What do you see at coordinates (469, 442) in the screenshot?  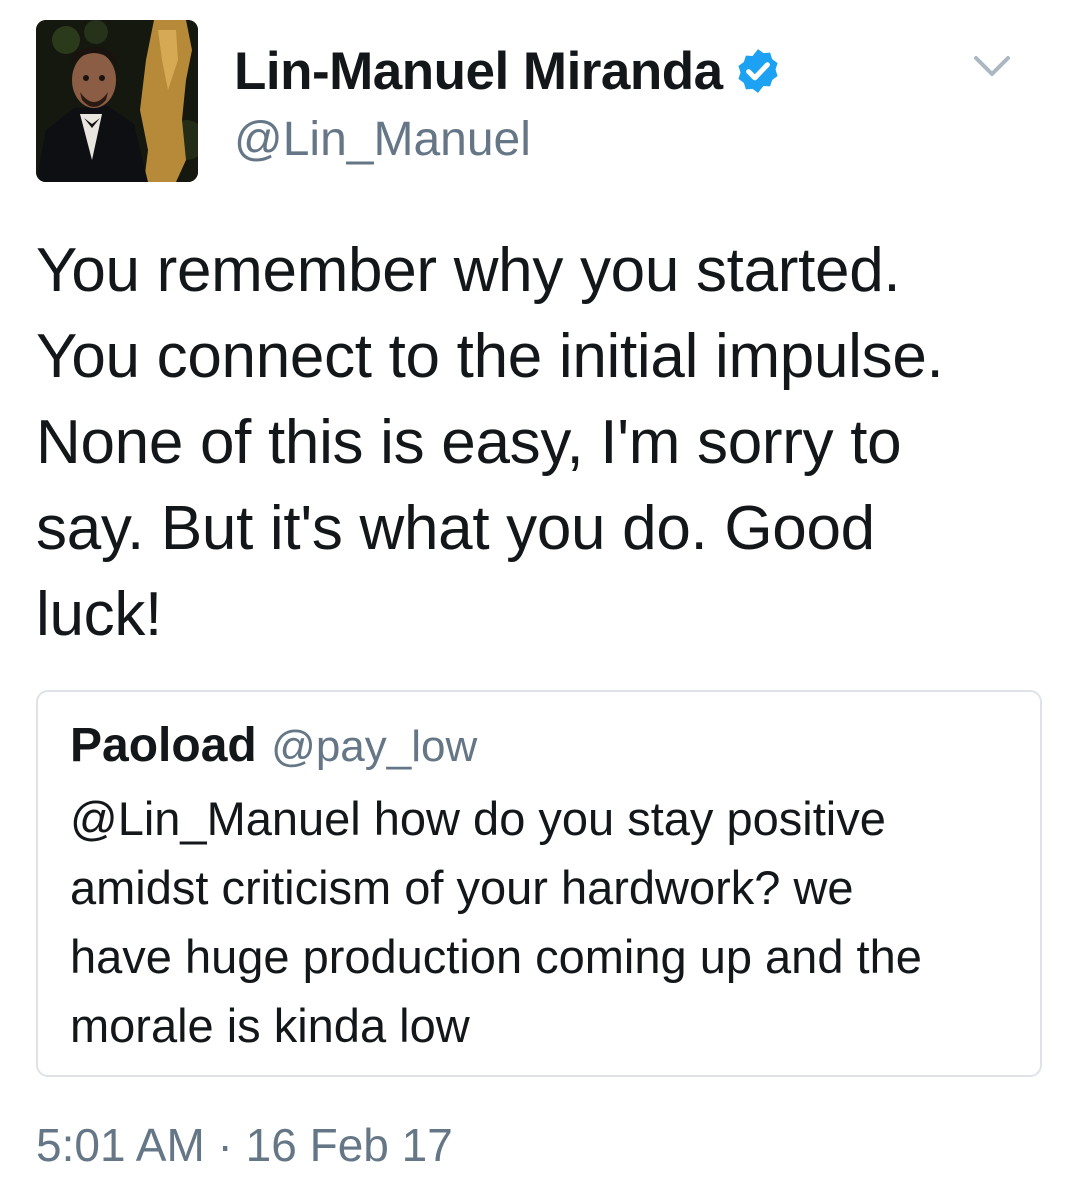 I see `tweet-text-line: None of this is easy, I'm sorry to` at bounding box center [469, 442].